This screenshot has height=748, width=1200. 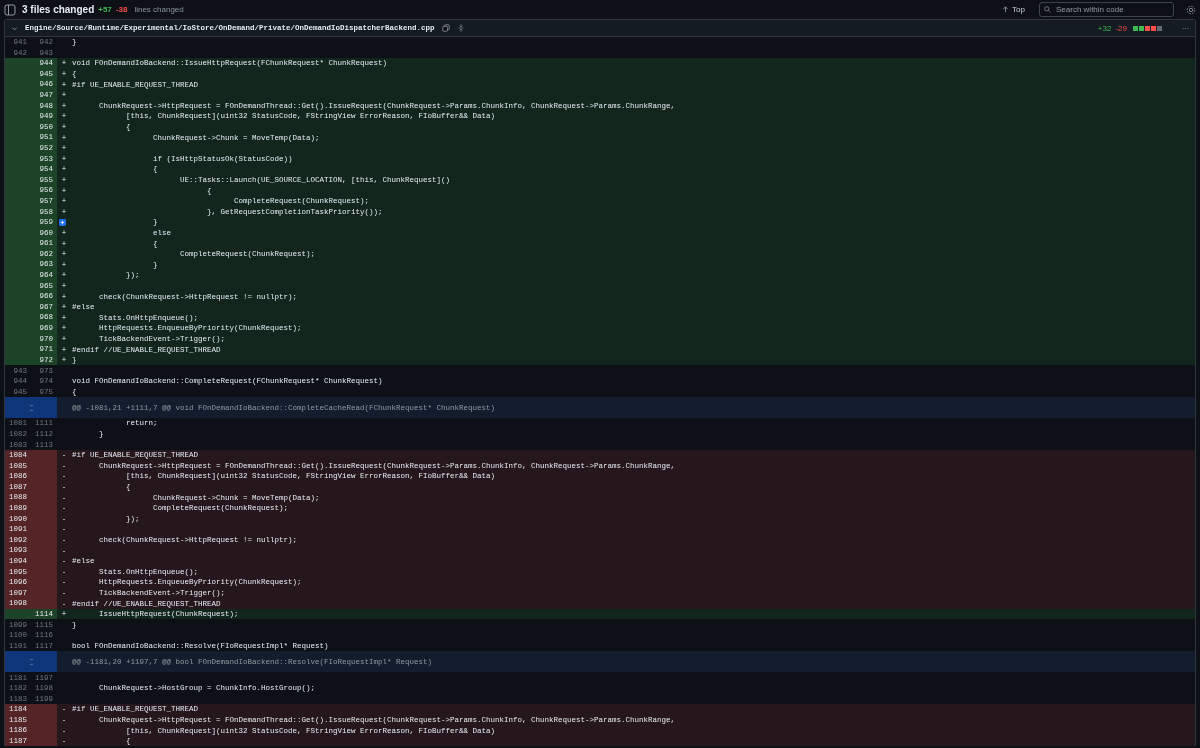 What do you see at coordinates (445, 28) in the screenshot?
I see `copy-icon` at bounding box center [445, 28].